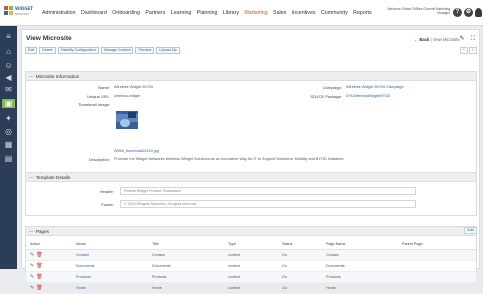 Image resolution: width=483 pixels, height=294 pixels. What do you see at coordinates (8, 158) in the screenshot?
I see `sidebar-calendar-icon: ▤` at bounding box center [8, 158].